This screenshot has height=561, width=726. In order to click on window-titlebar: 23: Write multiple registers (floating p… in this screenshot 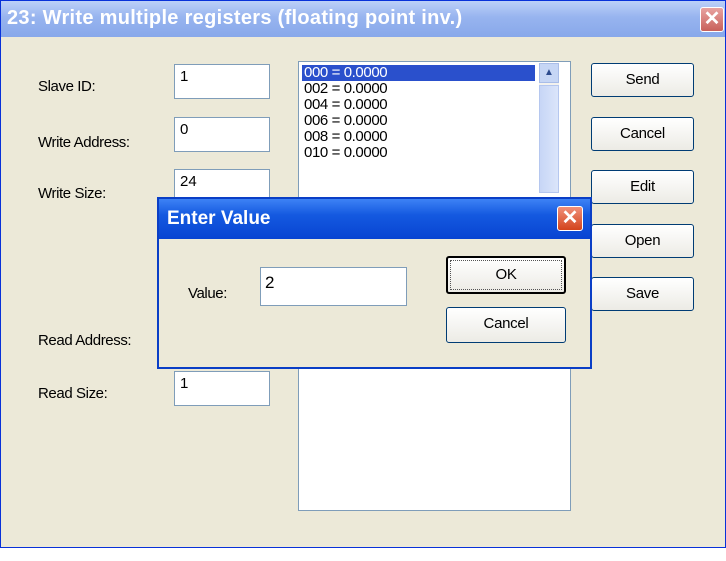, I will do `click(363, 19)`.